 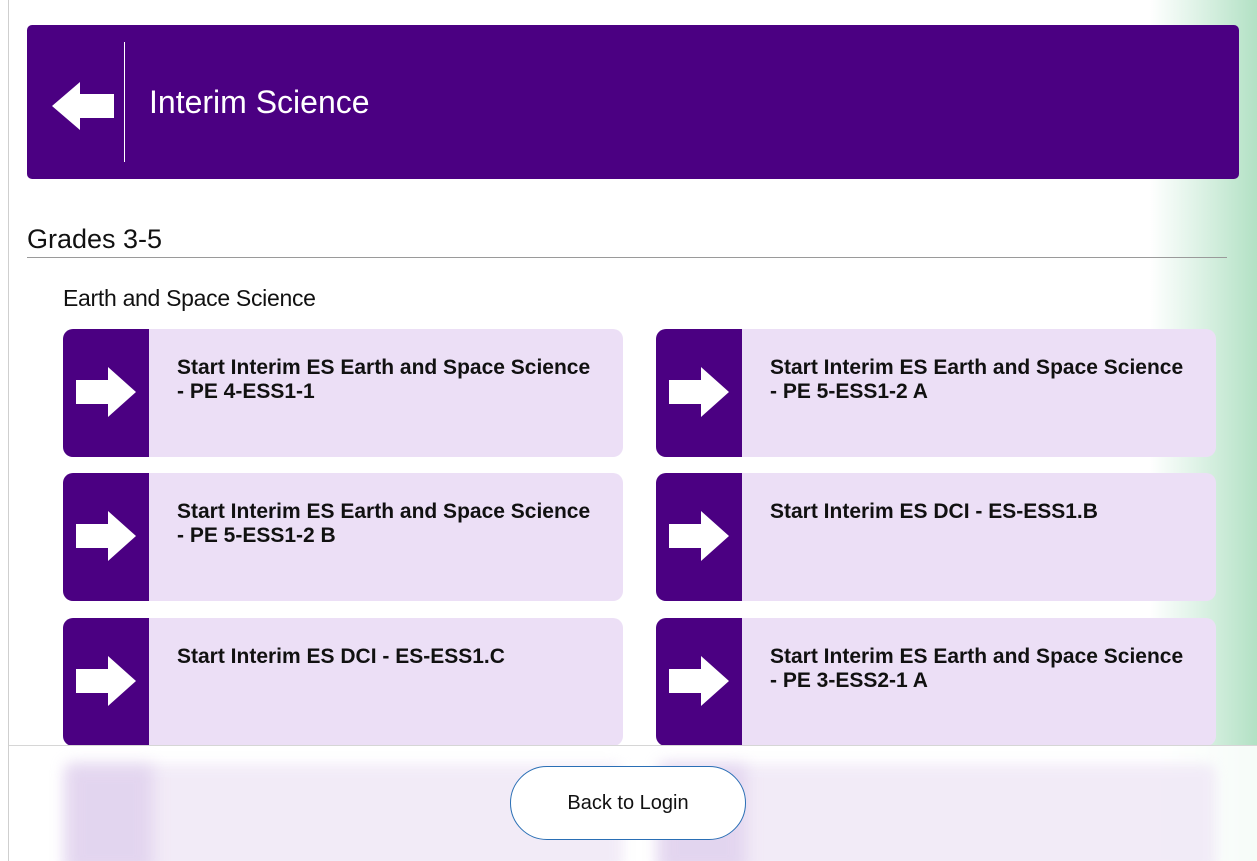 I want to click on section-heading: Earth and Space Science, so click(x=189, y=298).